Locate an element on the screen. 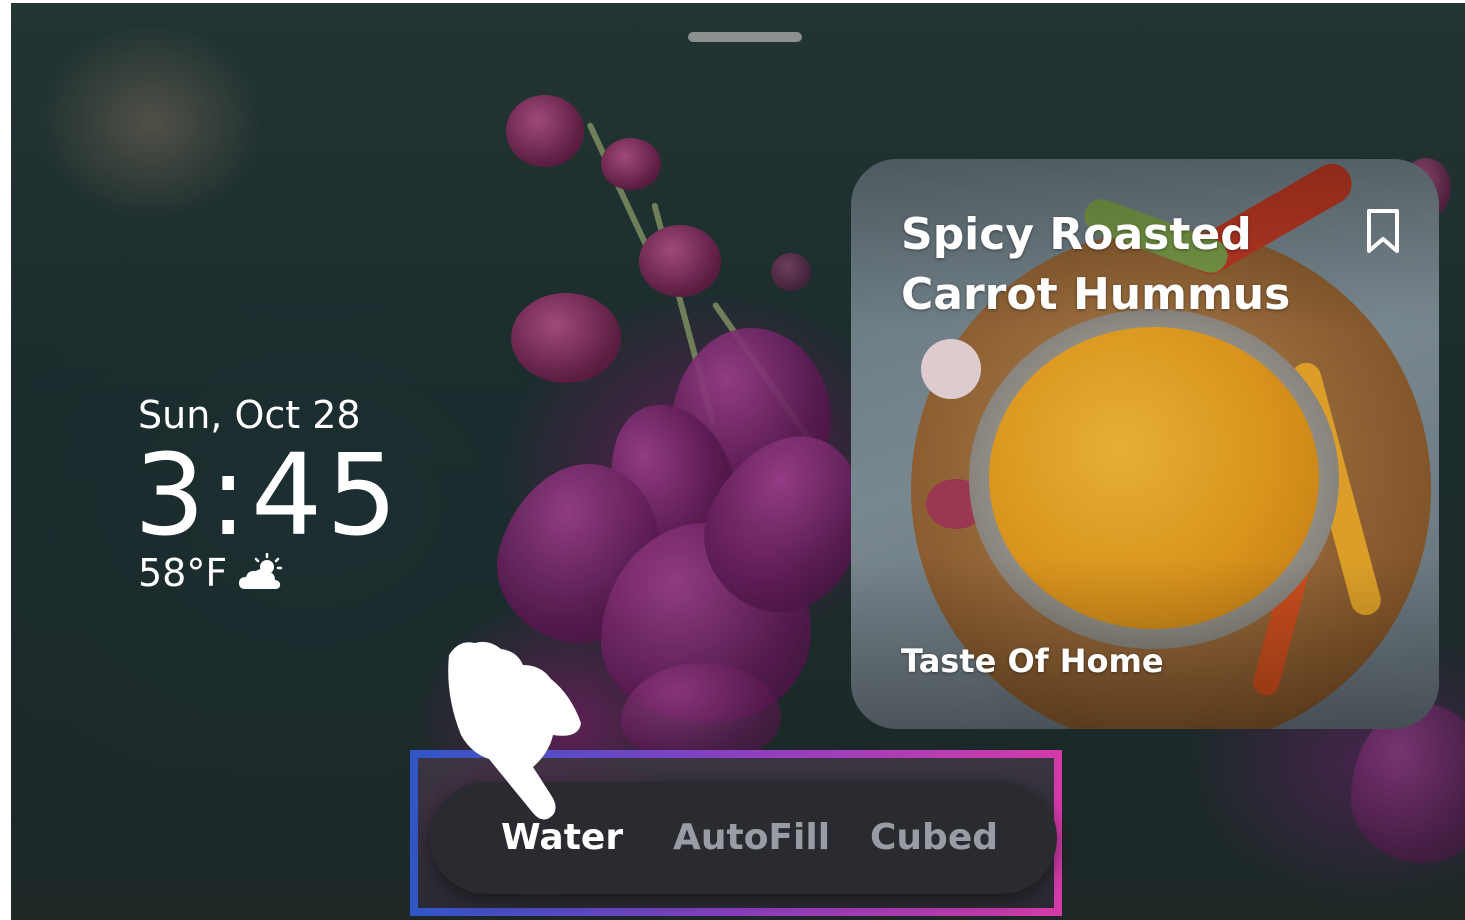 The width and height of the screenshot is (1465, 920). time-label: 3:45 is located at coordinates (268, 496).